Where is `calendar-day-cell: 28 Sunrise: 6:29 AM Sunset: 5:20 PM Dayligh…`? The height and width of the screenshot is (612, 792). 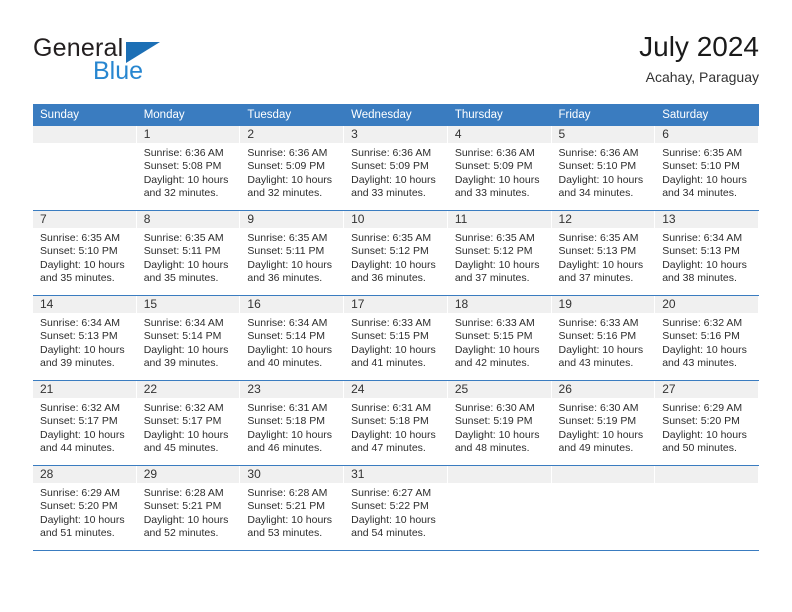
calendar-day-cell: 28 Sunrise: 6:29 AM Sunset: 5:20 PM Dayligh… is located at coordinates (85, 508).